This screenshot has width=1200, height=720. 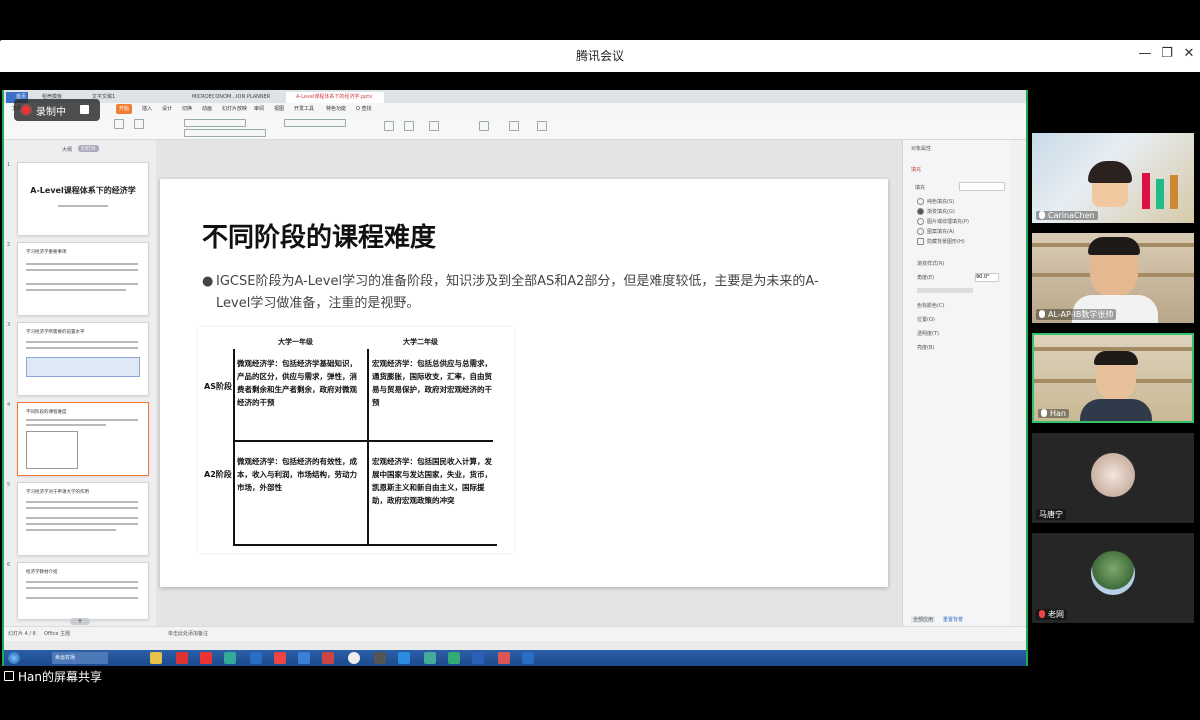 I want to click on menu-review: 审阅, so click(x=259, y=109).